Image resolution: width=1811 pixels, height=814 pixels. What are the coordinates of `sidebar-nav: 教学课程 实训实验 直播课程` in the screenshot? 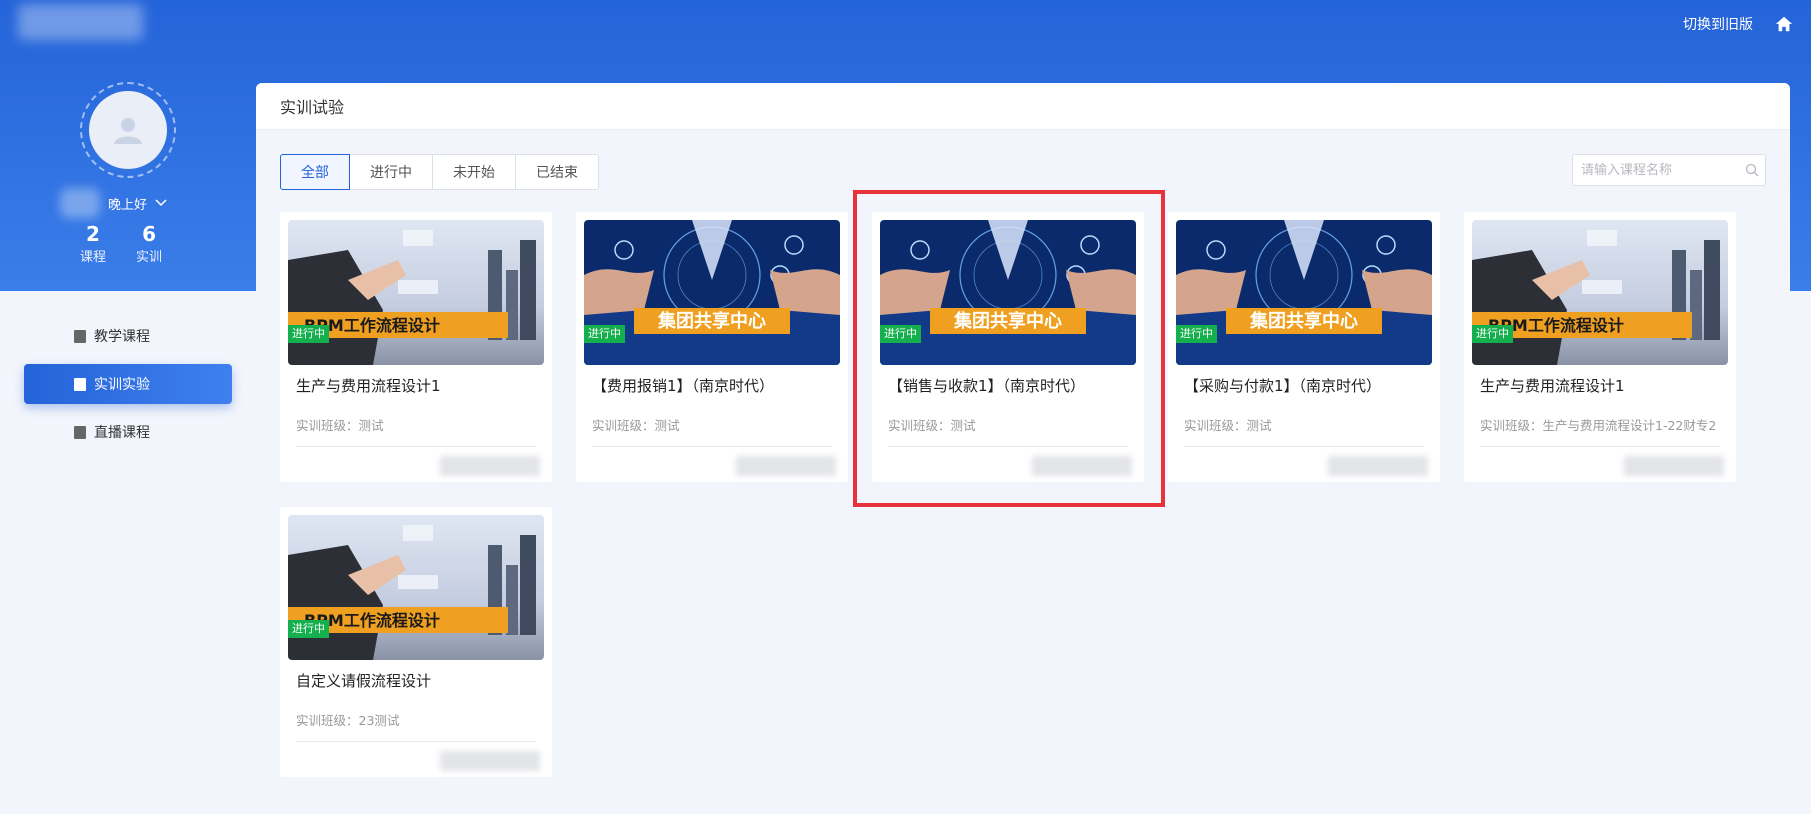 It's located at (128, 388).